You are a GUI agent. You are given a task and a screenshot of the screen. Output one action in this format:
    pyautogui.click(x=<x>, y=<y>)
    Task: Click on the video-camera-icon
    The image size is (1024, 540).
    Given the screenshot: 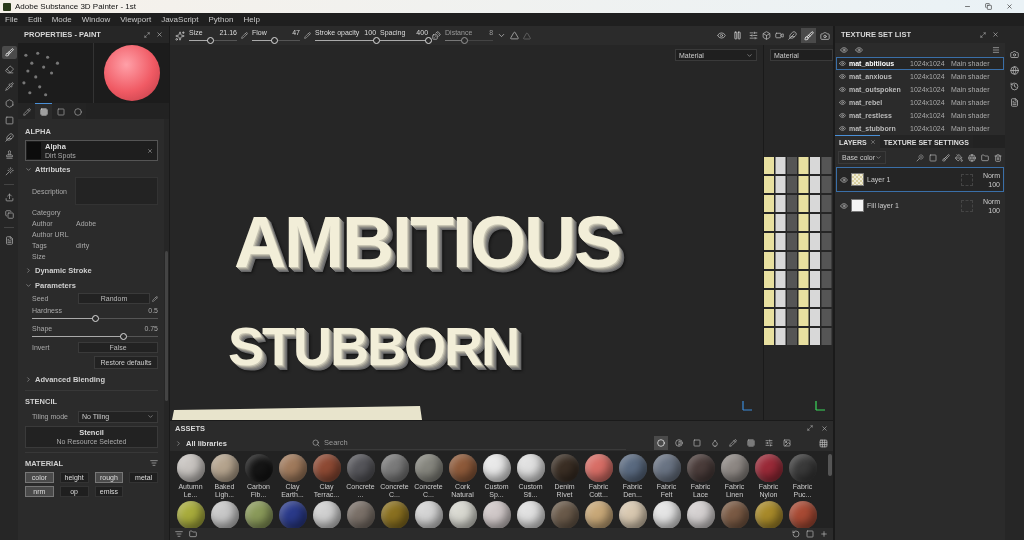 What is the action you would take?
    pyautogui.click(x=779, y=35)
    